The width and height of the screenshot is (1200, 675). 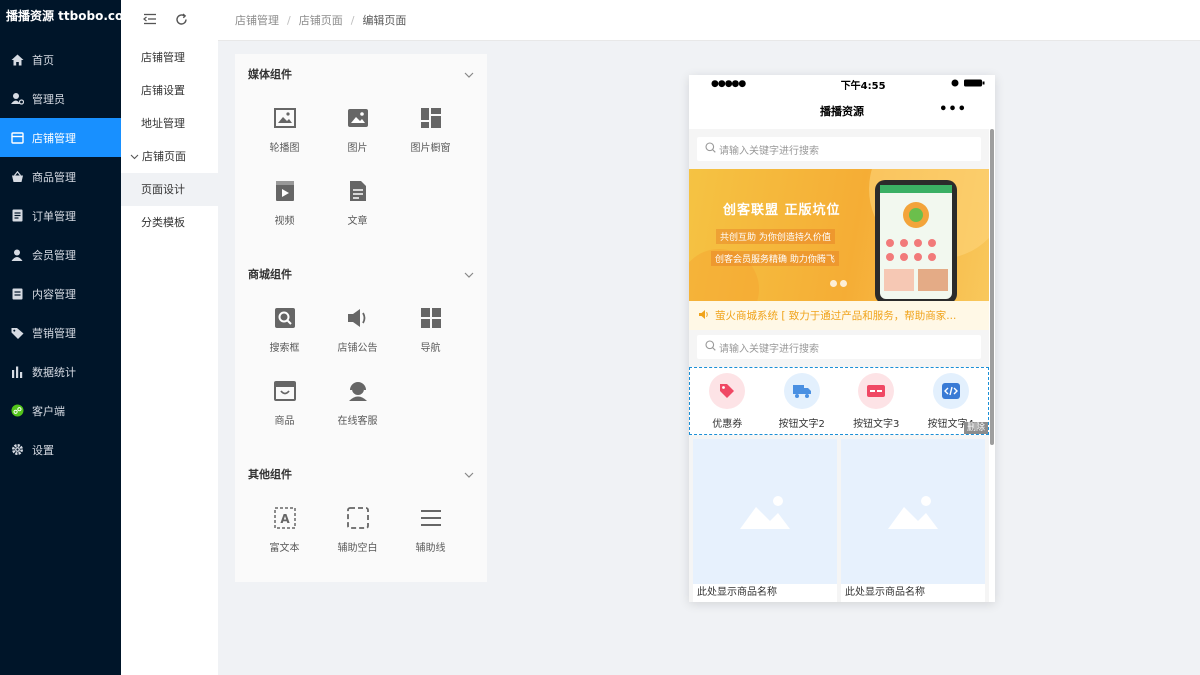 I want to click on navigation-icon, so click(x=431, y=318).